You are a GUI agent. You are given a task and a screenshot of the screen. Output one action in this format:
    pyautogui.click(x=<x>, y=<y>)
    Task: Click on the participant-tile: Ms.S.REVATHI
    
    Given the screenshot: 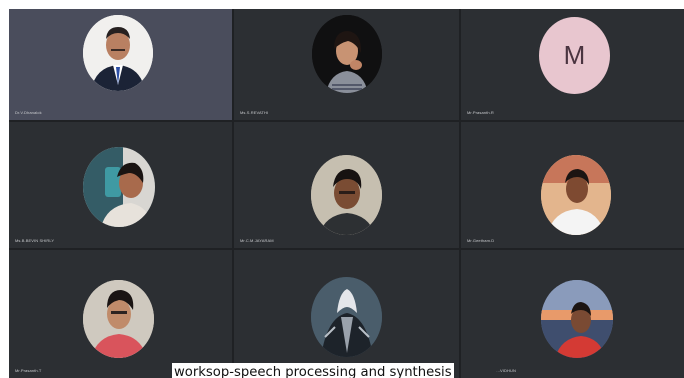 What is the action you would take?
    pyautogui.click(x=346, y=64)
    